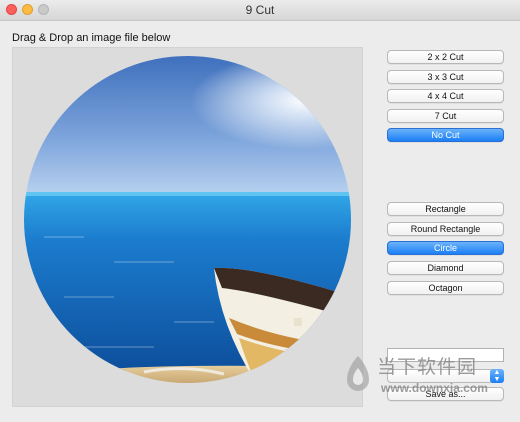 The width and height of the screenshot is (520, 422). What do you see at coordinates (445, 96) in the screenshot?
I see `cut-4x4-button: 4 x 4 Cut` at bounding box center [445, 96].